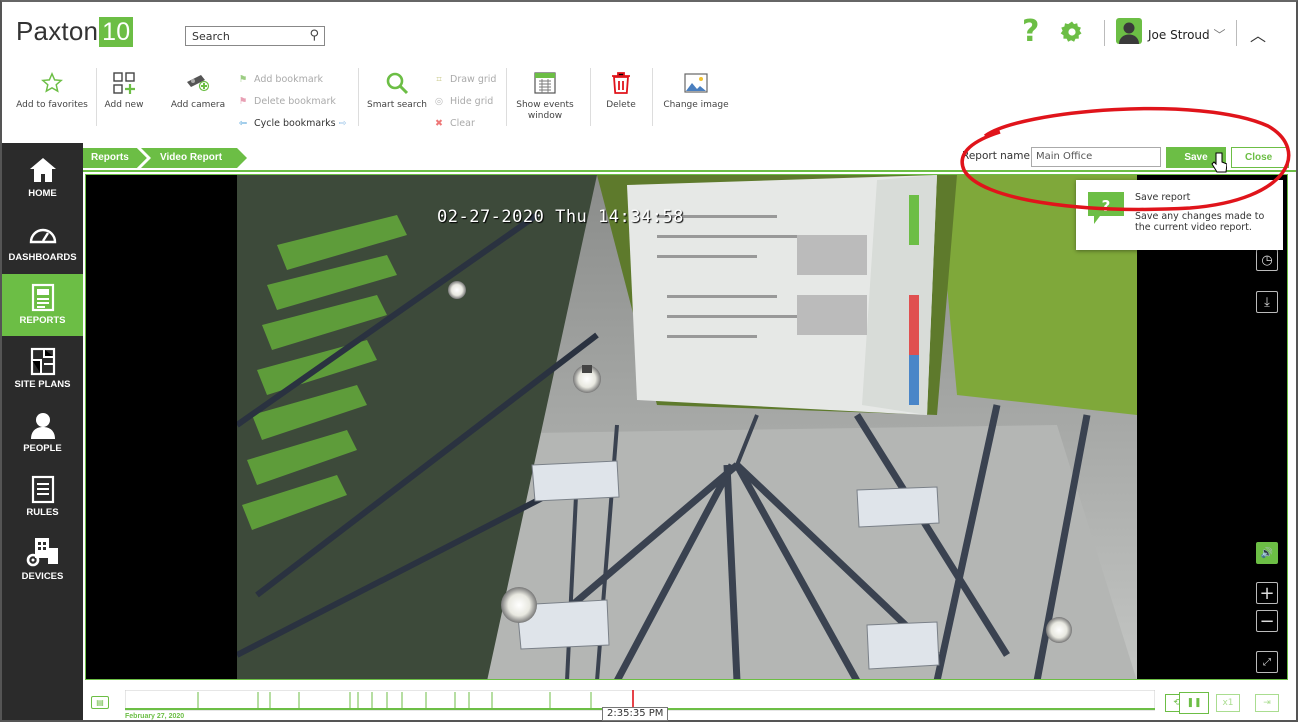 The height and width of the screenshot is (722, 1298). Describe the element at coordinates (1129, 31) in the screenshot. I see `avatar` at that location.